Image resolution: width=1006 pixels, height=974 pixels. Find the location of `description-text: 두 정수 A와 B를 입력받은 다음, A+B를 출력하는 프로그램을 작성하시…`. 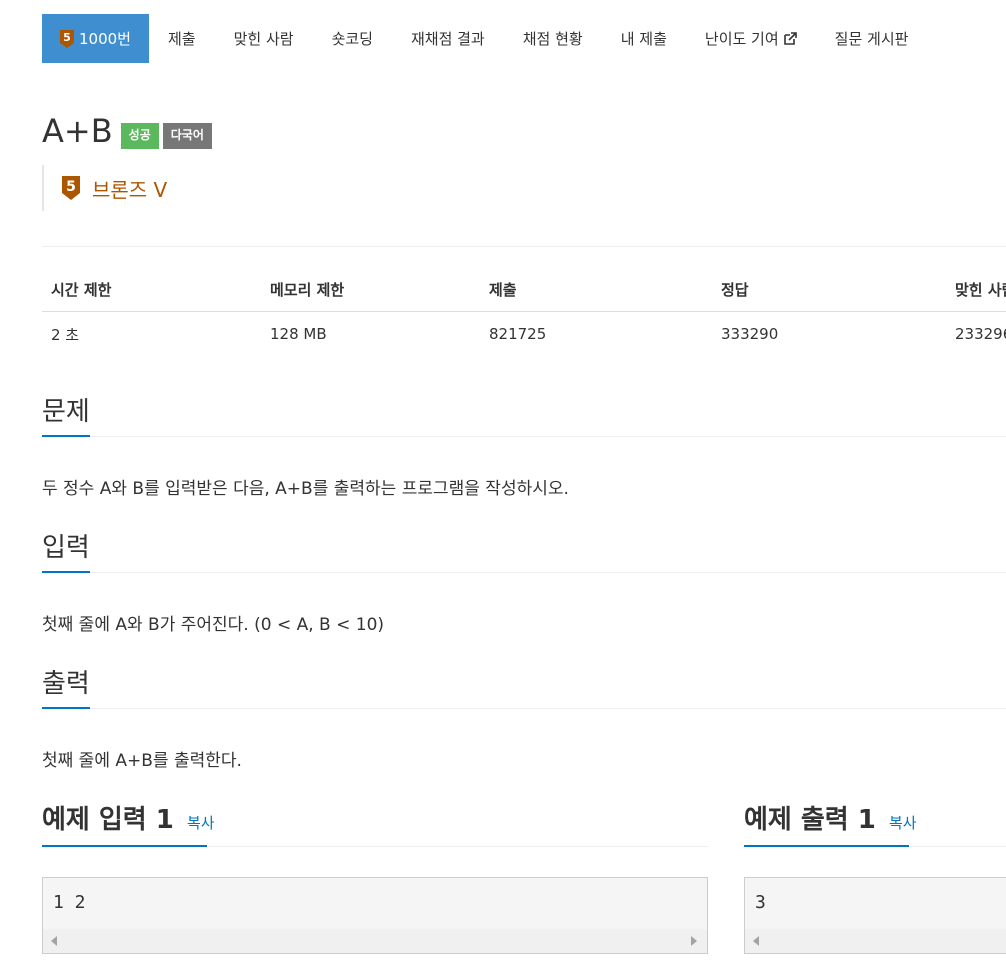

description-text: 두 정수 A와 B를 입력받은 다음, A+B를 출력하는 프로그램을 작성하시… is located at coordinates (305, 489).